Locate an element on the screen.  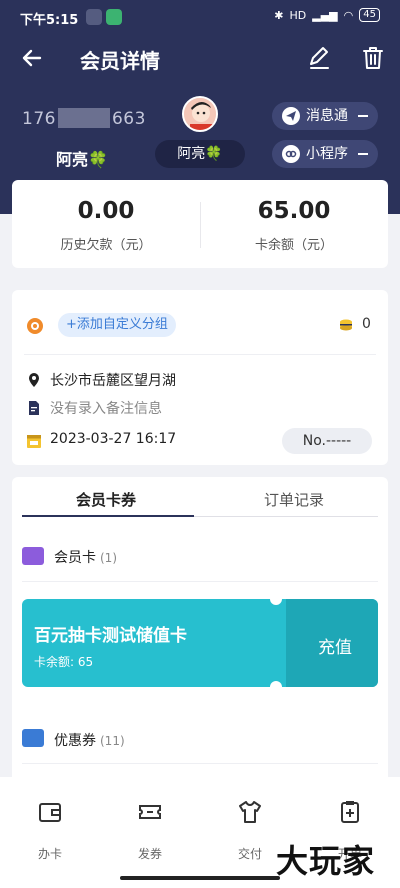
note-icon is located at coordinates (34, 408).